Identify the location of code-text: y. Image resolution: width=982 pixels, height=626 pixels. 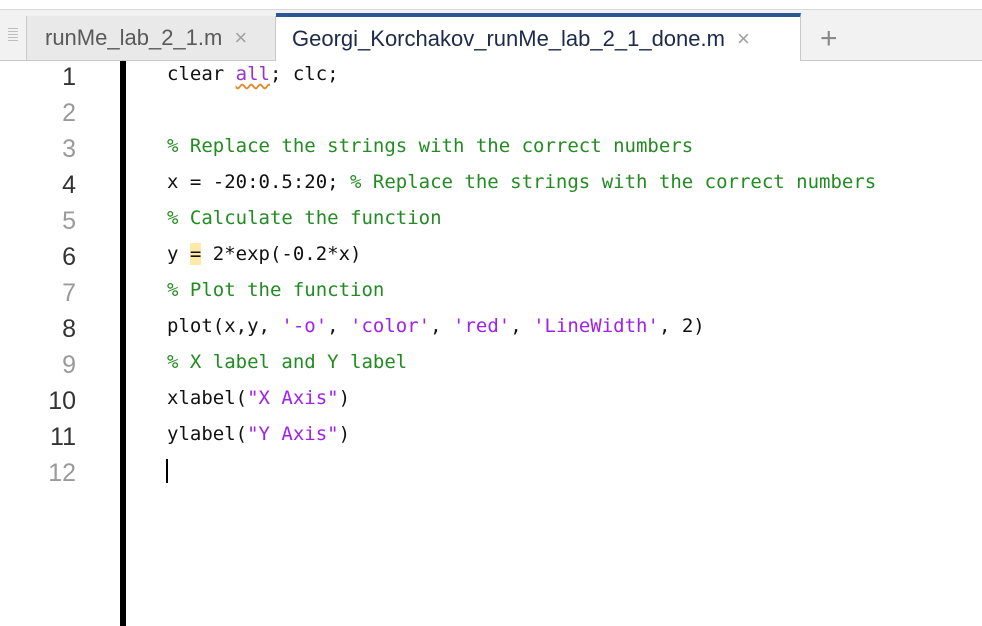
(178, 254).